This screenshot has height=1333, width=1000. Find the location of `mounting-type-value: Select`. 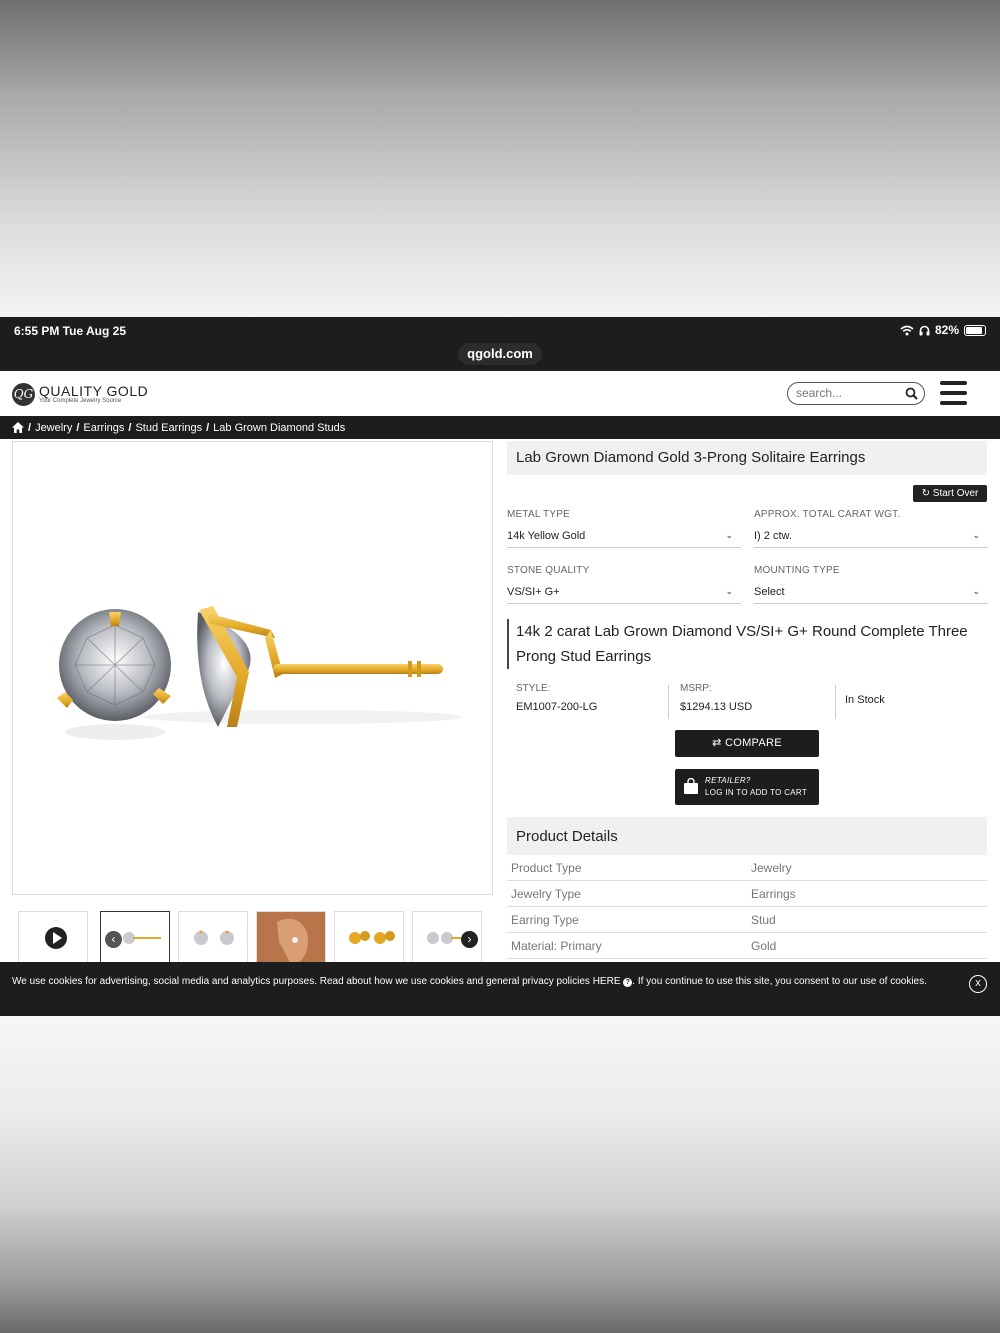

mounting-type-value: Select is located at coordinates (769, 592).